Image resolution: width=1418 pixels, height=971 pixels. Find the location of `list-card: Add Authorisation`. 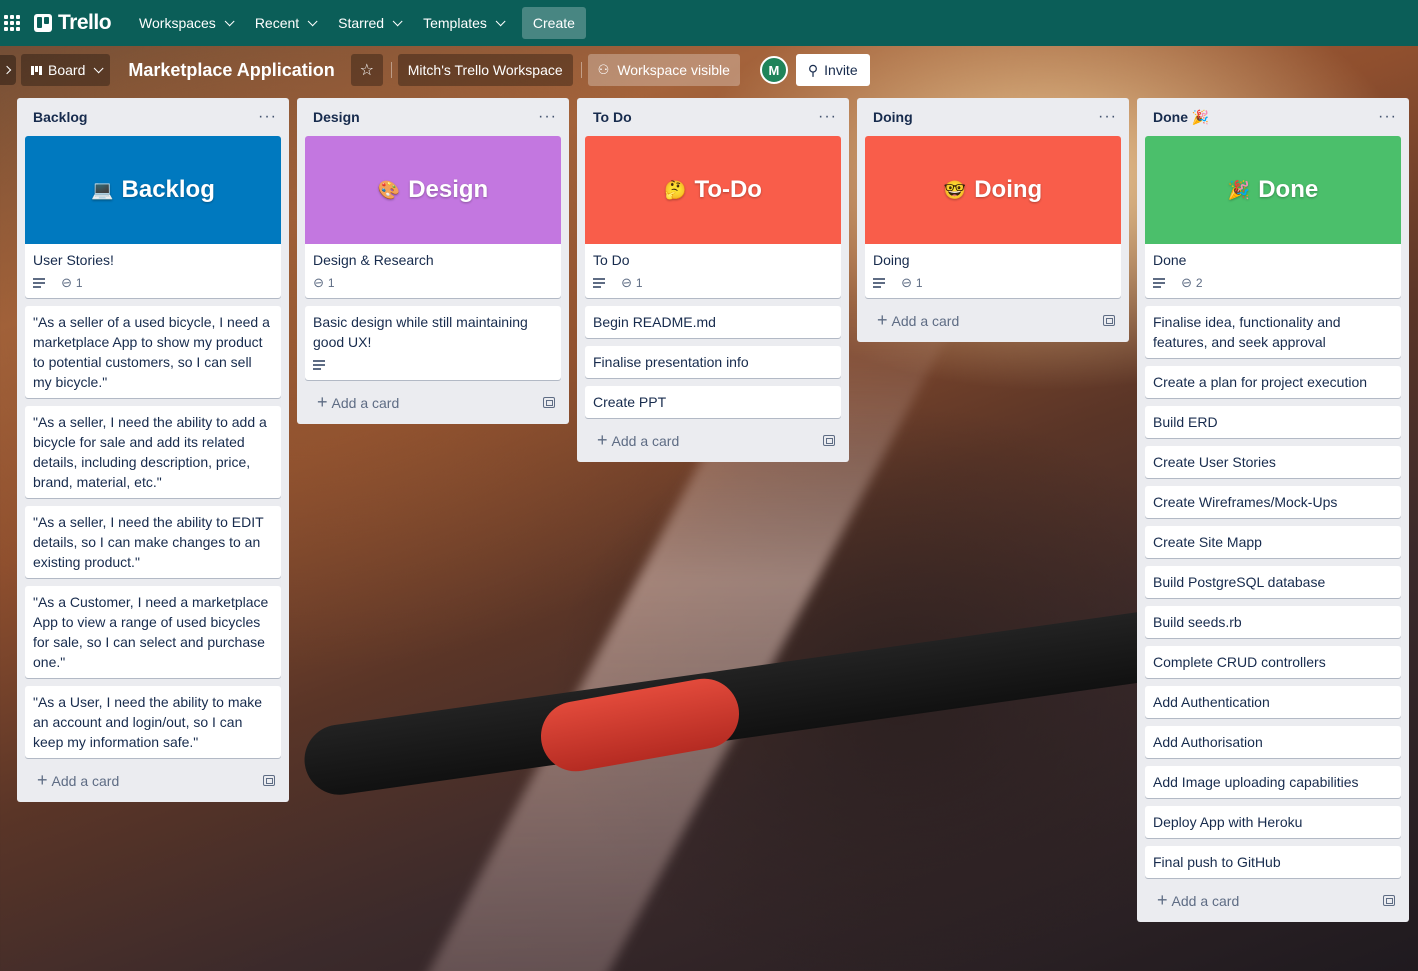

list-card: Add Authorisation is located at coordinates (1273, 742).